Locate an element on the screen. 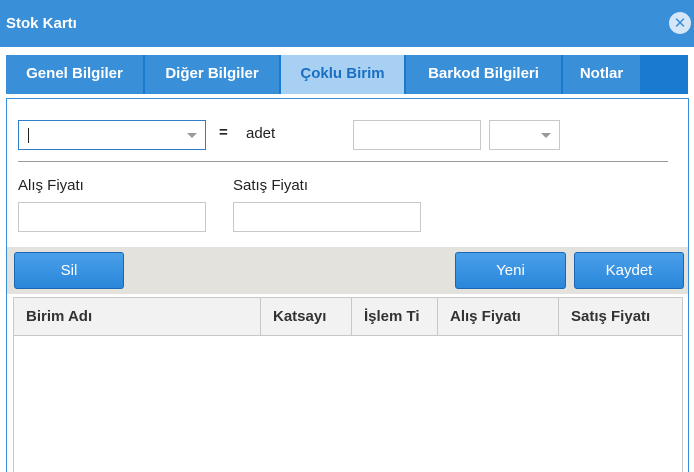  delete-button: Sil is located at coordinates (69, 270).